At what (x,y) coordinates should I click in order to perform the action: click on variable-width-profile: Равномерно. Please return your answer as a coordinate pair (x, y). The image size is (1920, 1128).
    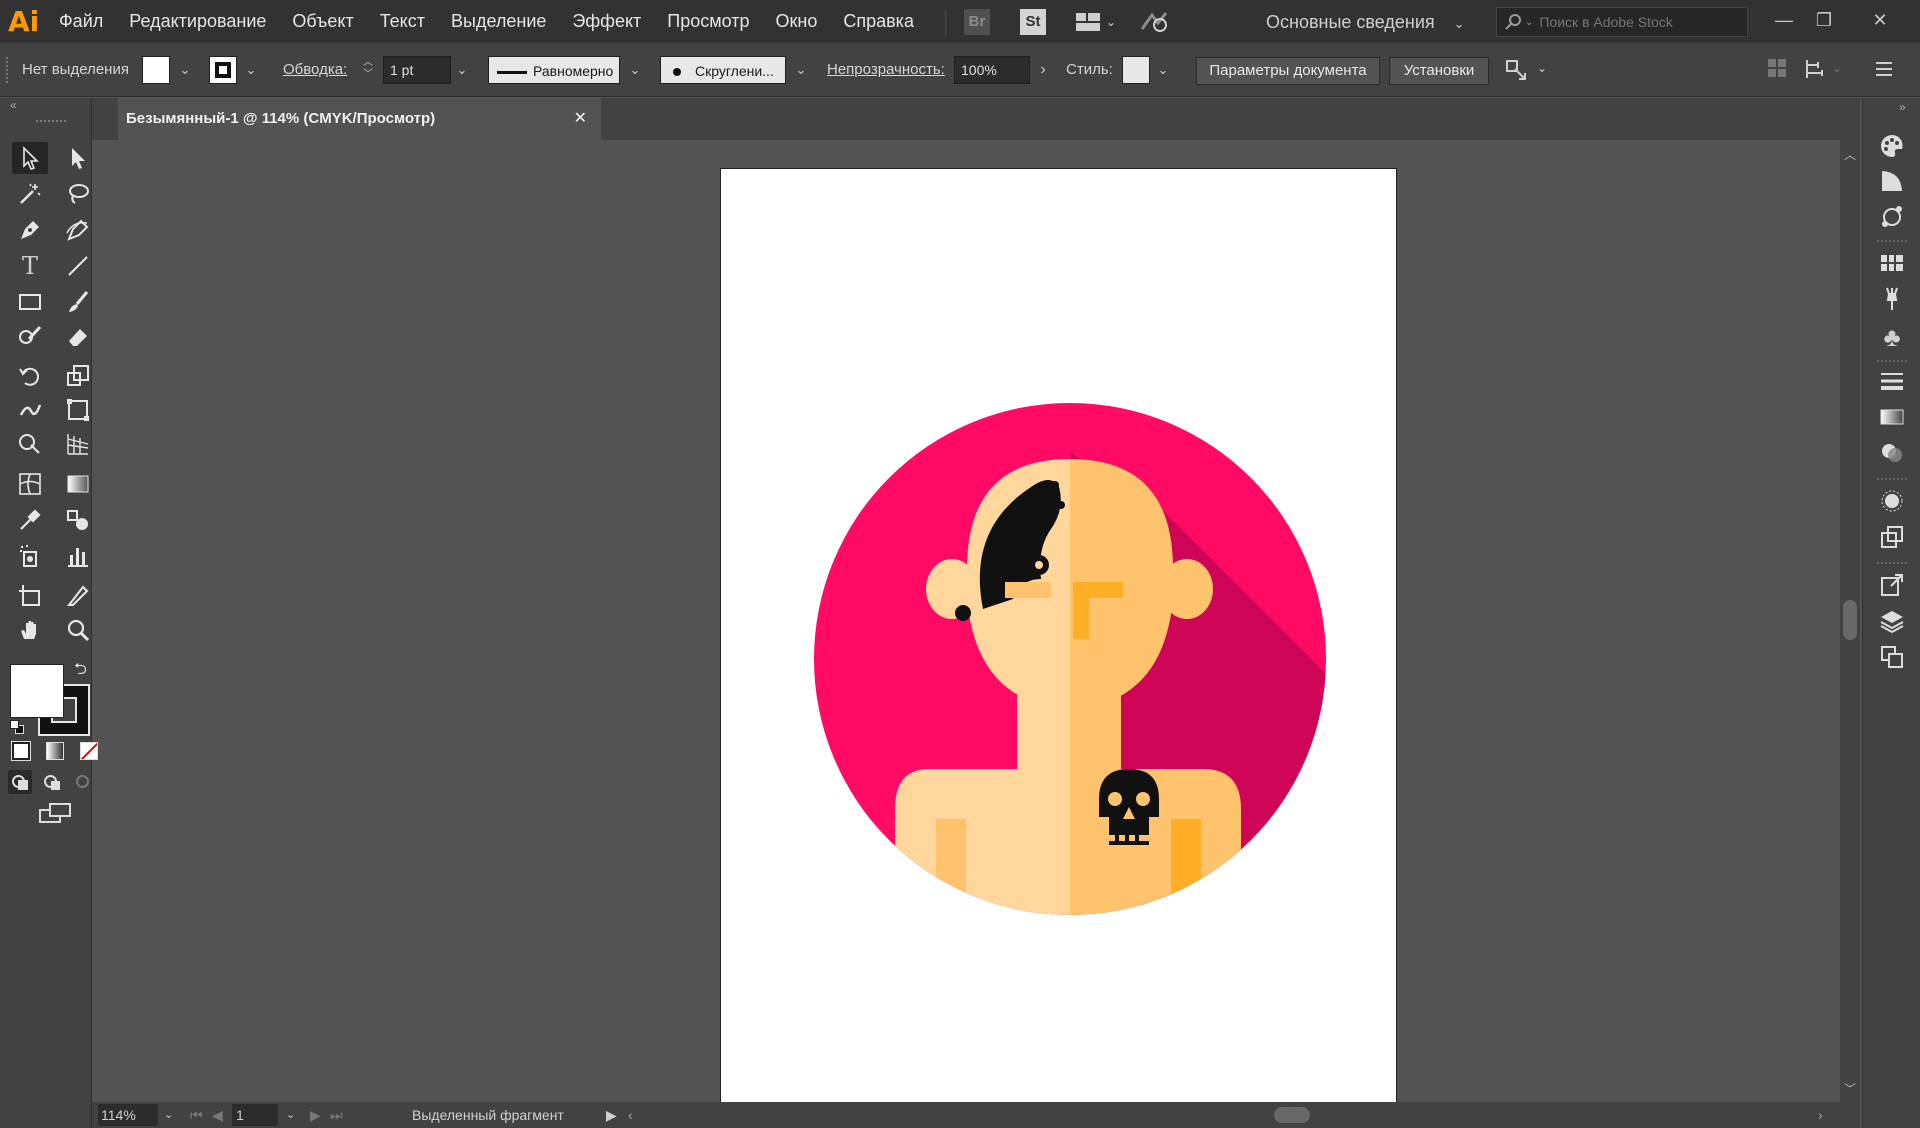
    Looking at the image, I should click on (554, 70).